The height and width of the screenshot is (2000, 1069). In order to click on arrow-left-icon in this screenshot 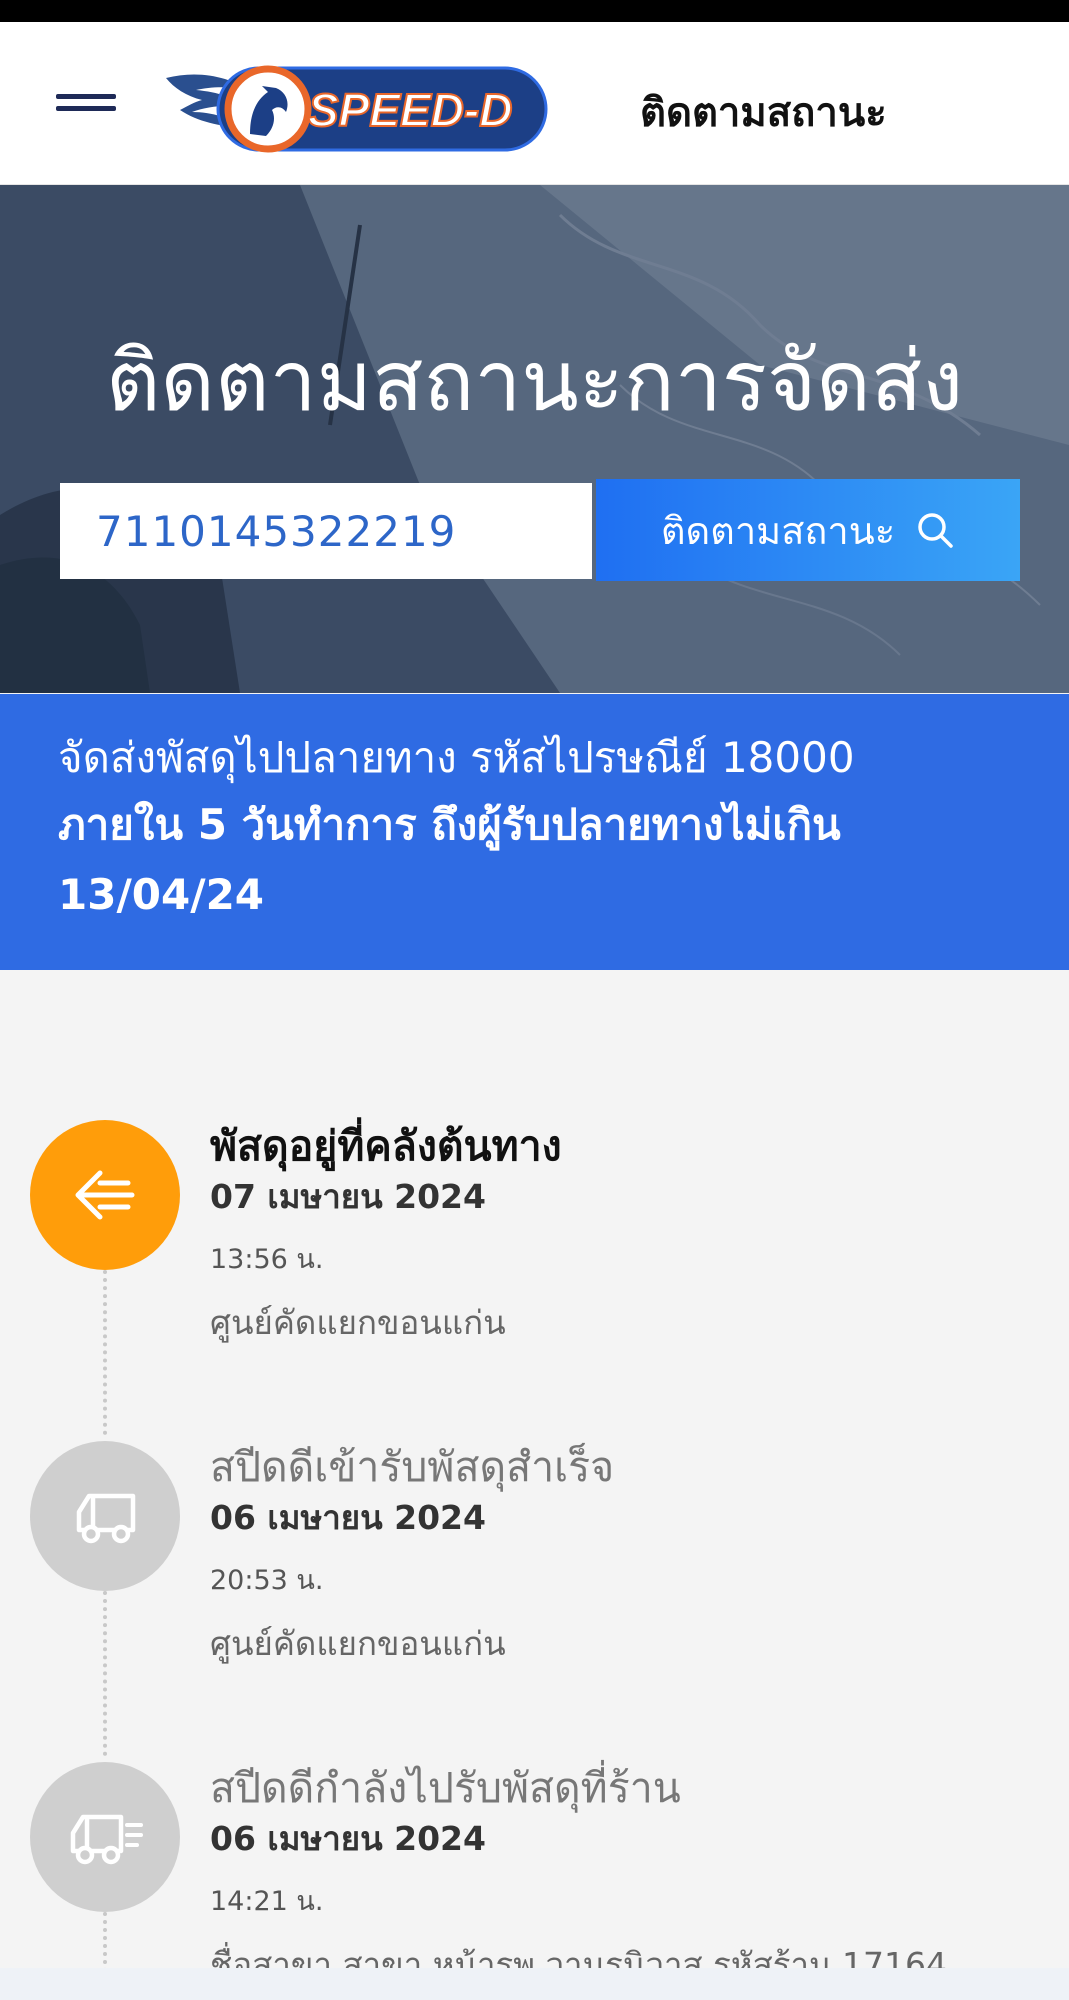, I will do `click(105, 1195)`.